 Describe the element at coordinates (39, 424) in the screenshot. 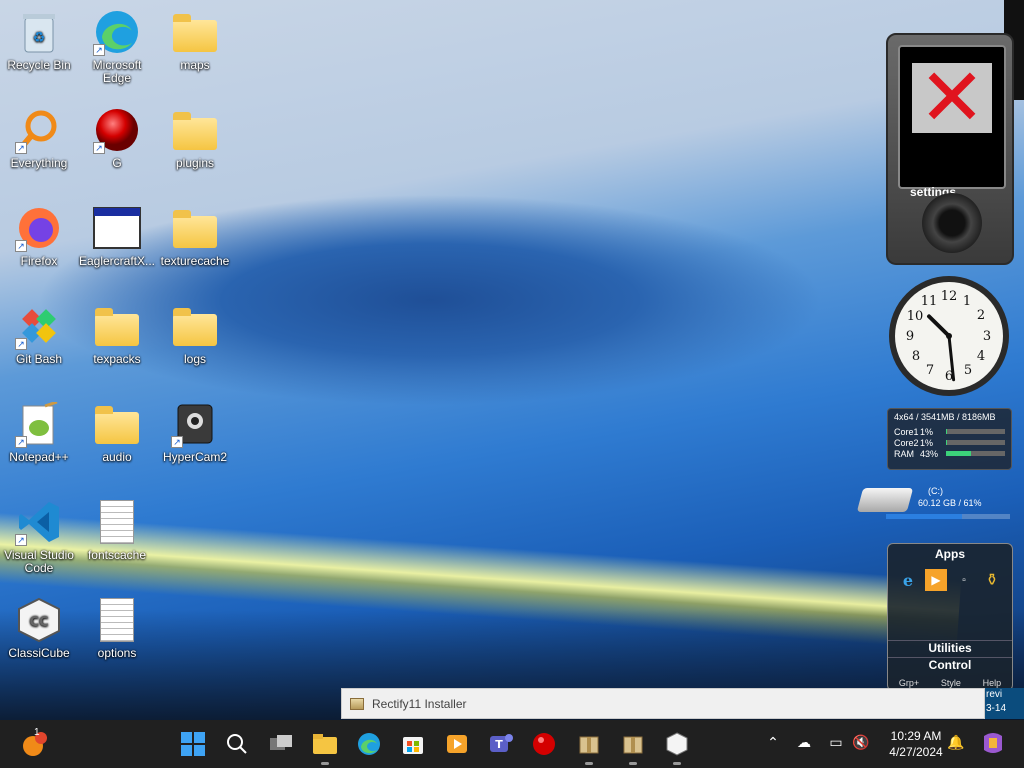

I see `notepad-plus-plus-icon: ↗` at that location.